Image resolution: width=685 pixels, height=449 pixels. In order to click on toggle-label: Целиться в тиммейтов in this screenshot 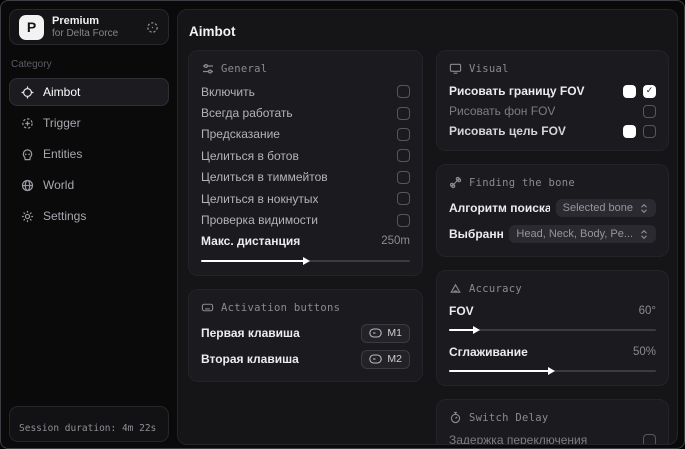, I will do `click(264, 177)`.